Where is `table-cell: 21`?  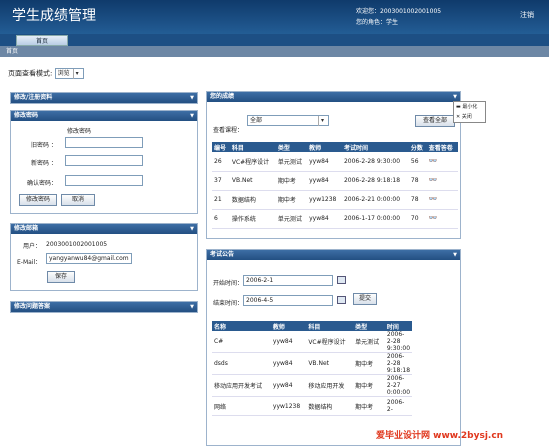
table-cell: 21 is located at coordinates (221, 200).